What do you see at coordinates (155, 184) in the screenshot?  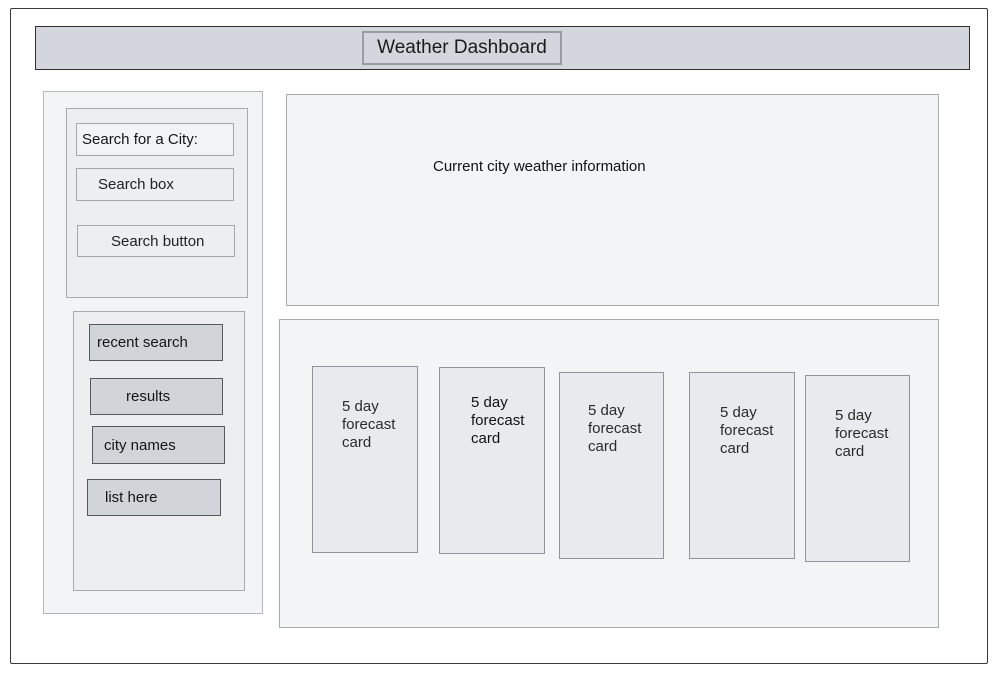 I see `search-input: Search box` at bounding box center [155, 184].